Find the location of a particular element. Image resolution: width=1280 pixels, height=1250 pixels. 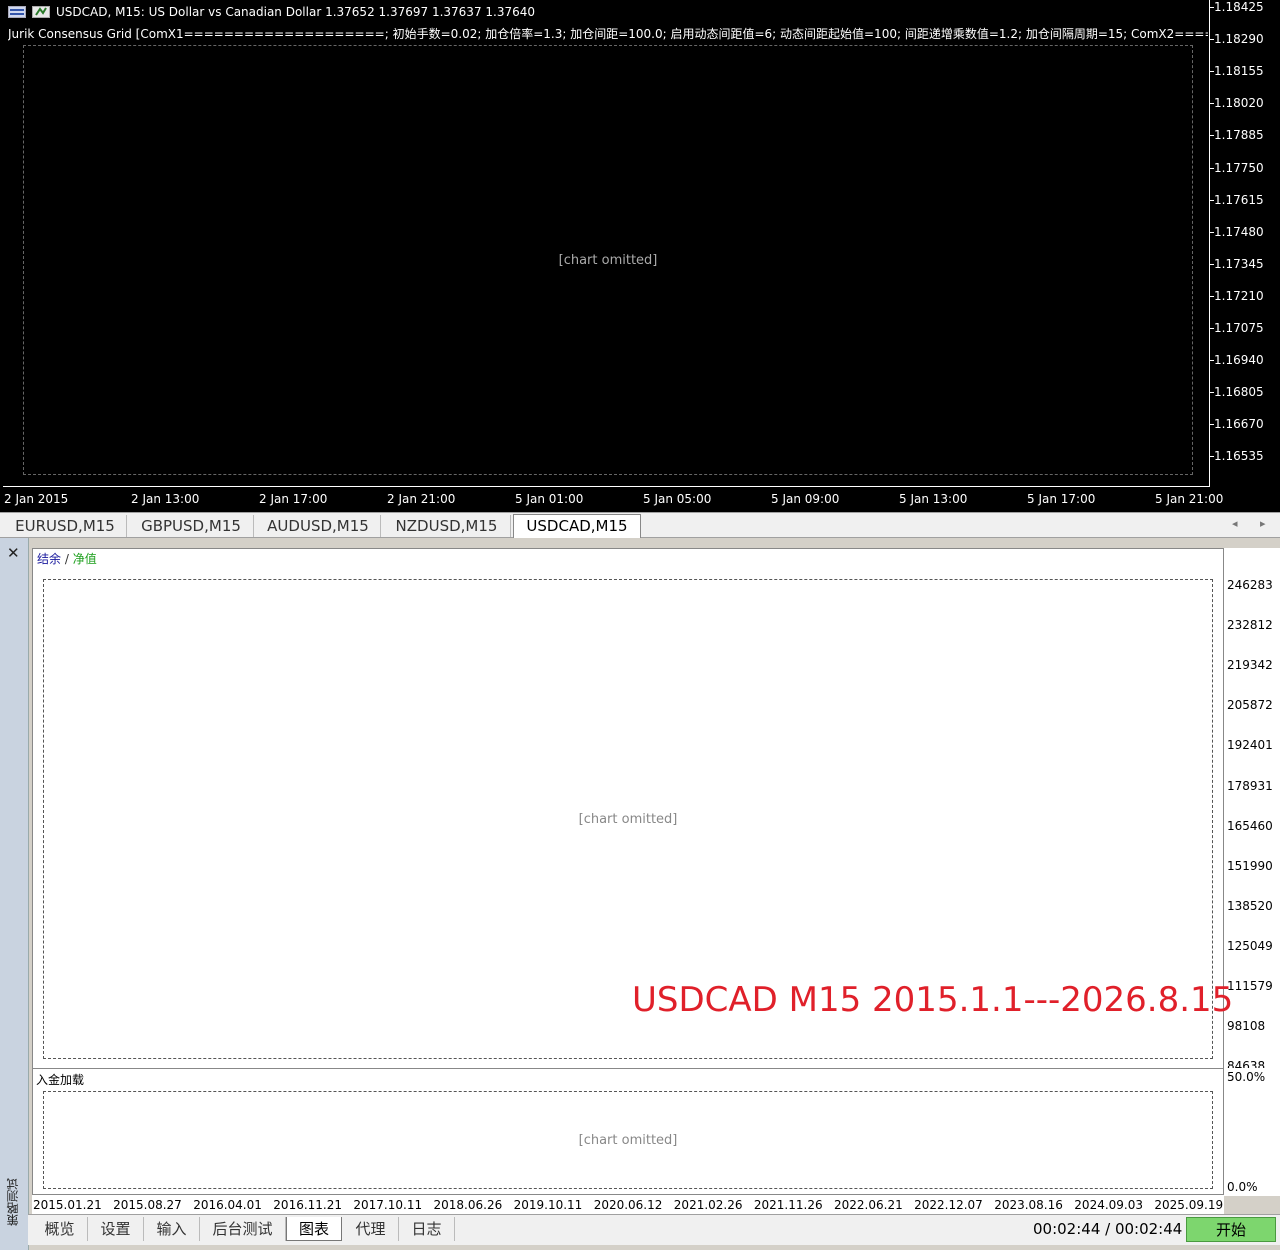

expert-advisor-icon is located at coordinates (41, 12).